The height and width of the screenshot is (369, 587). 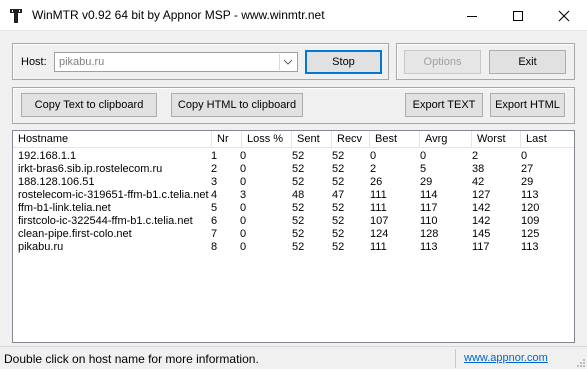 What do you see at coordinates (75, 234) in the screenshot?
I see `cell-hostname: clean-pipe.first-colo.net` at bounding box center [75, 234].